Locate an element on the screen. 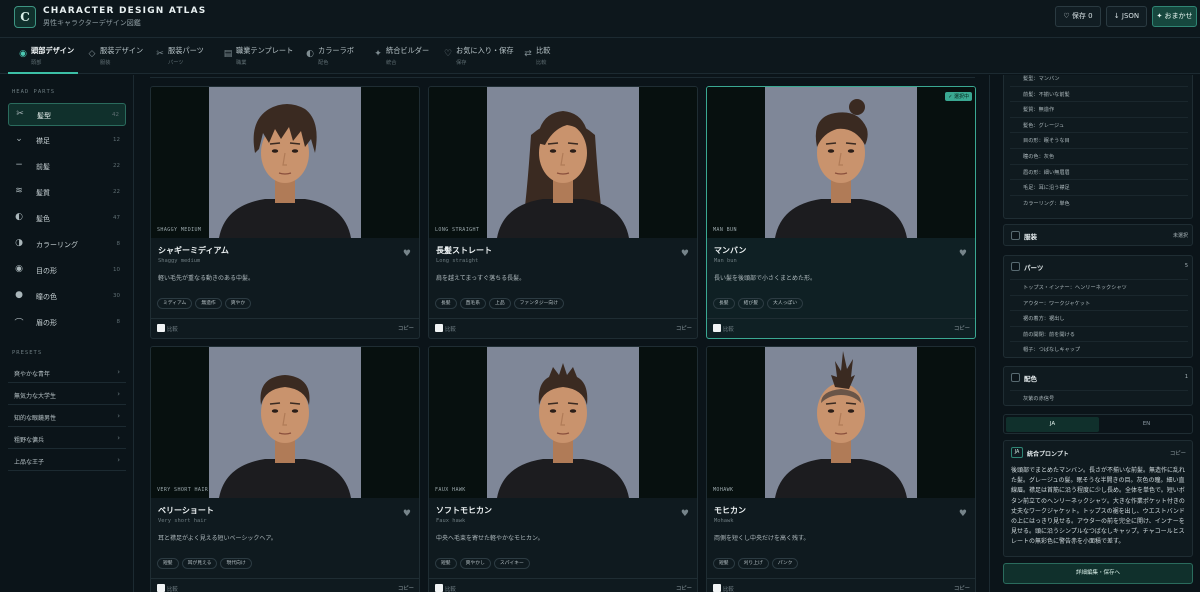 The width and height of the screenshot is (1200, 592). card-footer: 比較 コピー is located at coordinates (841, 328).